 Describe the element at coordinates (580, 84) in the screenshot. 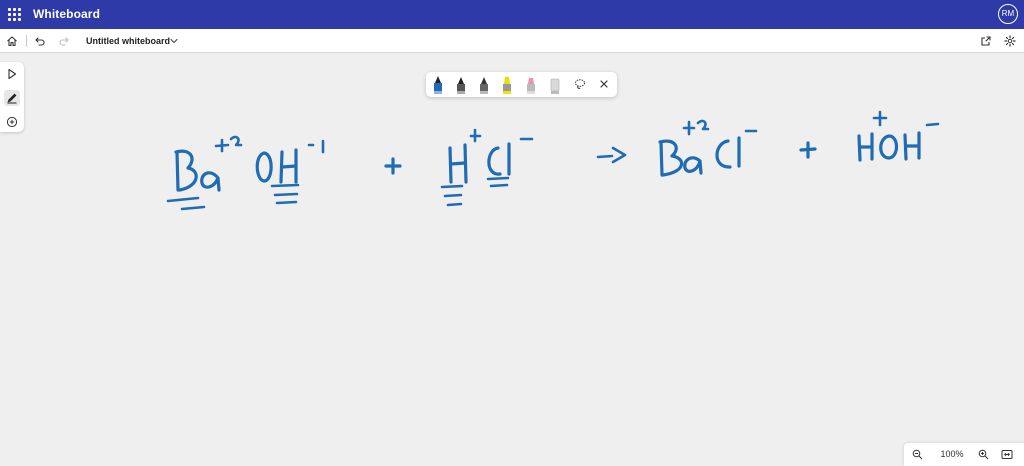

I see `lasso-icon` at that location.